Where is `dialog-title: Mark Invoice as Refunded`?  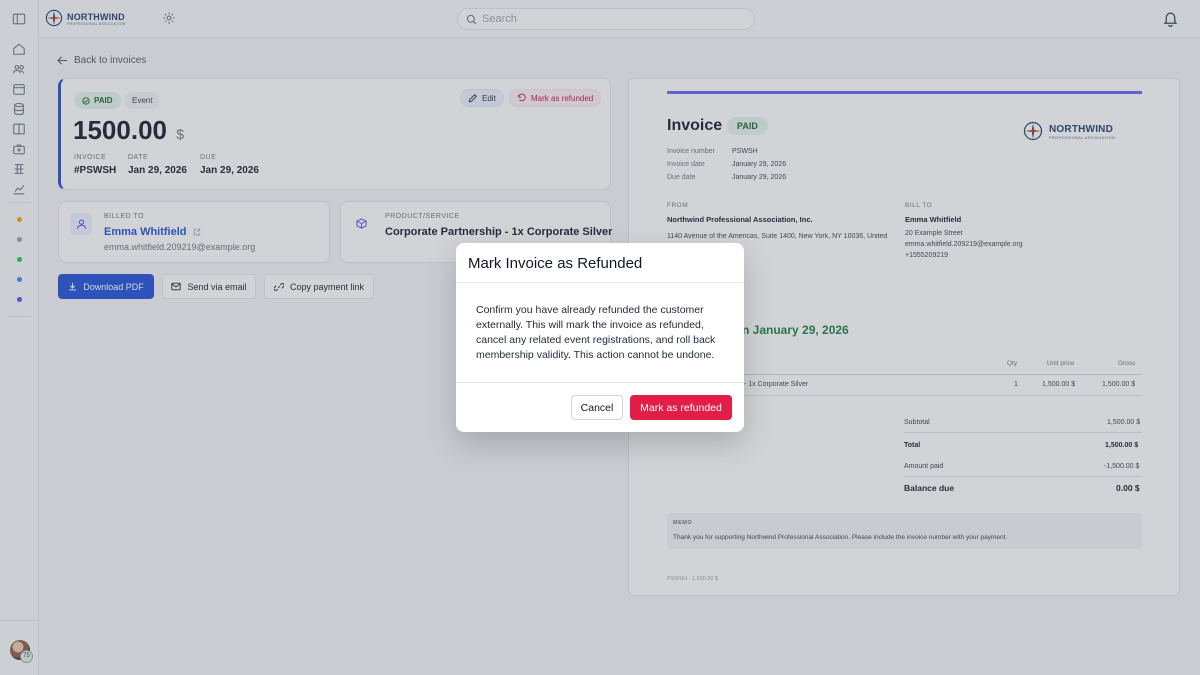 dialog-title: Mark Invoice as Refunded is located at coordinates (555, 263).